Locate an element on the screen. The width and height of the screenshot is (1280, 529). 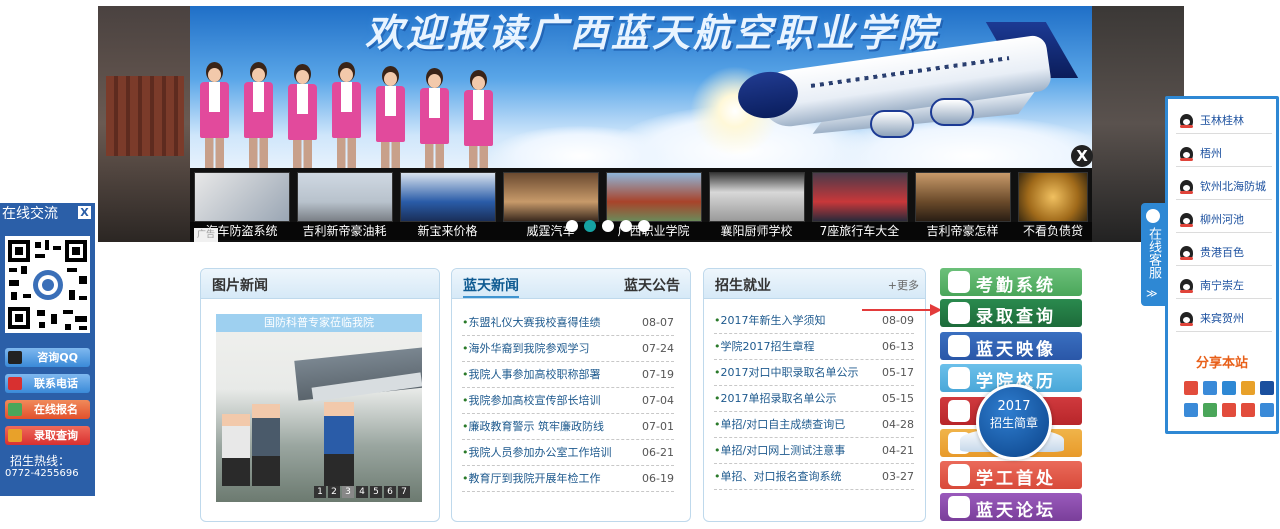
close-ad-icon: X is located at coordinates (1082, 156).